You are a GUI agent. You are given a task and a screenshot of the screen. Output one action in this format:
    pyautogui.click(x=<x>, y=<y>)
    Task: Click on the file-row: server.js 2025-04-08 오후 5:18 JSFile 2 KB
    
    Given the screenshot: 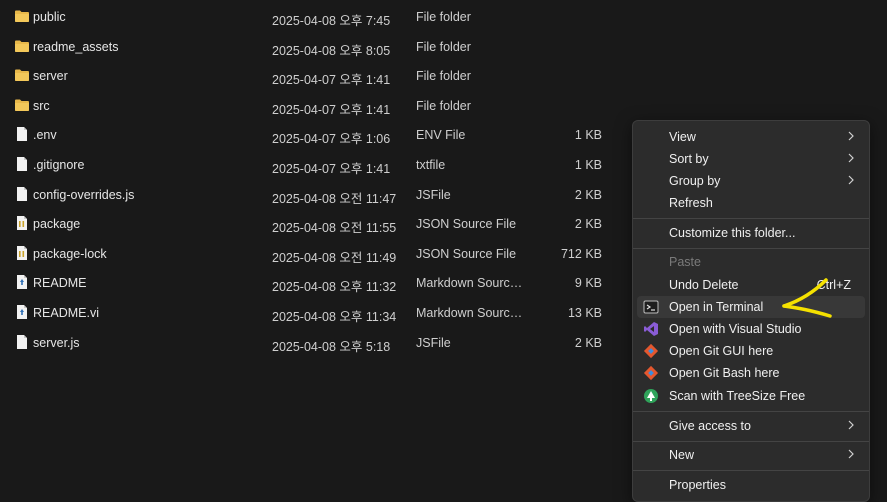 What is the action you would take?
    pyautogui.click(x=310, y=342)
    